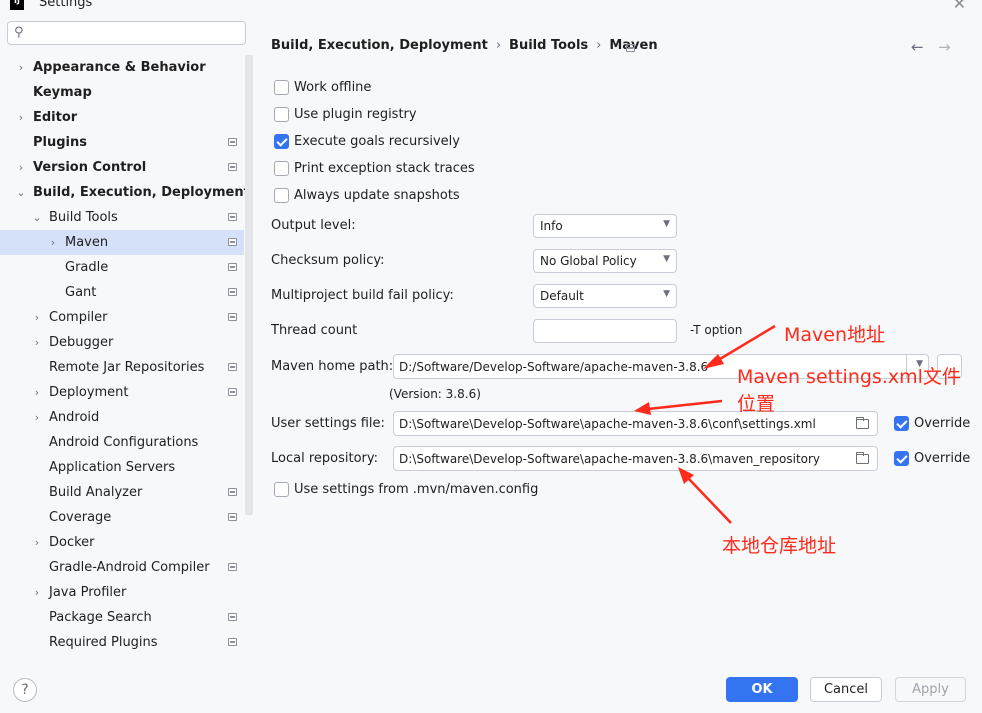 The height and width of the screenshot is (713, 982). Describe the element at coordinates (103, 642) in the screenshot. I see `sidebar-item-label: Required Plugins` at that location.